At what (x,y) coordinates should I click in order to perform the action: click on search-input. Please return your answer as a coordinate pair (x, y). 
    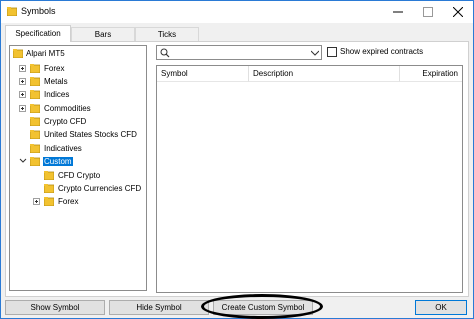
    Looking at the image, I should click on (239, 52).